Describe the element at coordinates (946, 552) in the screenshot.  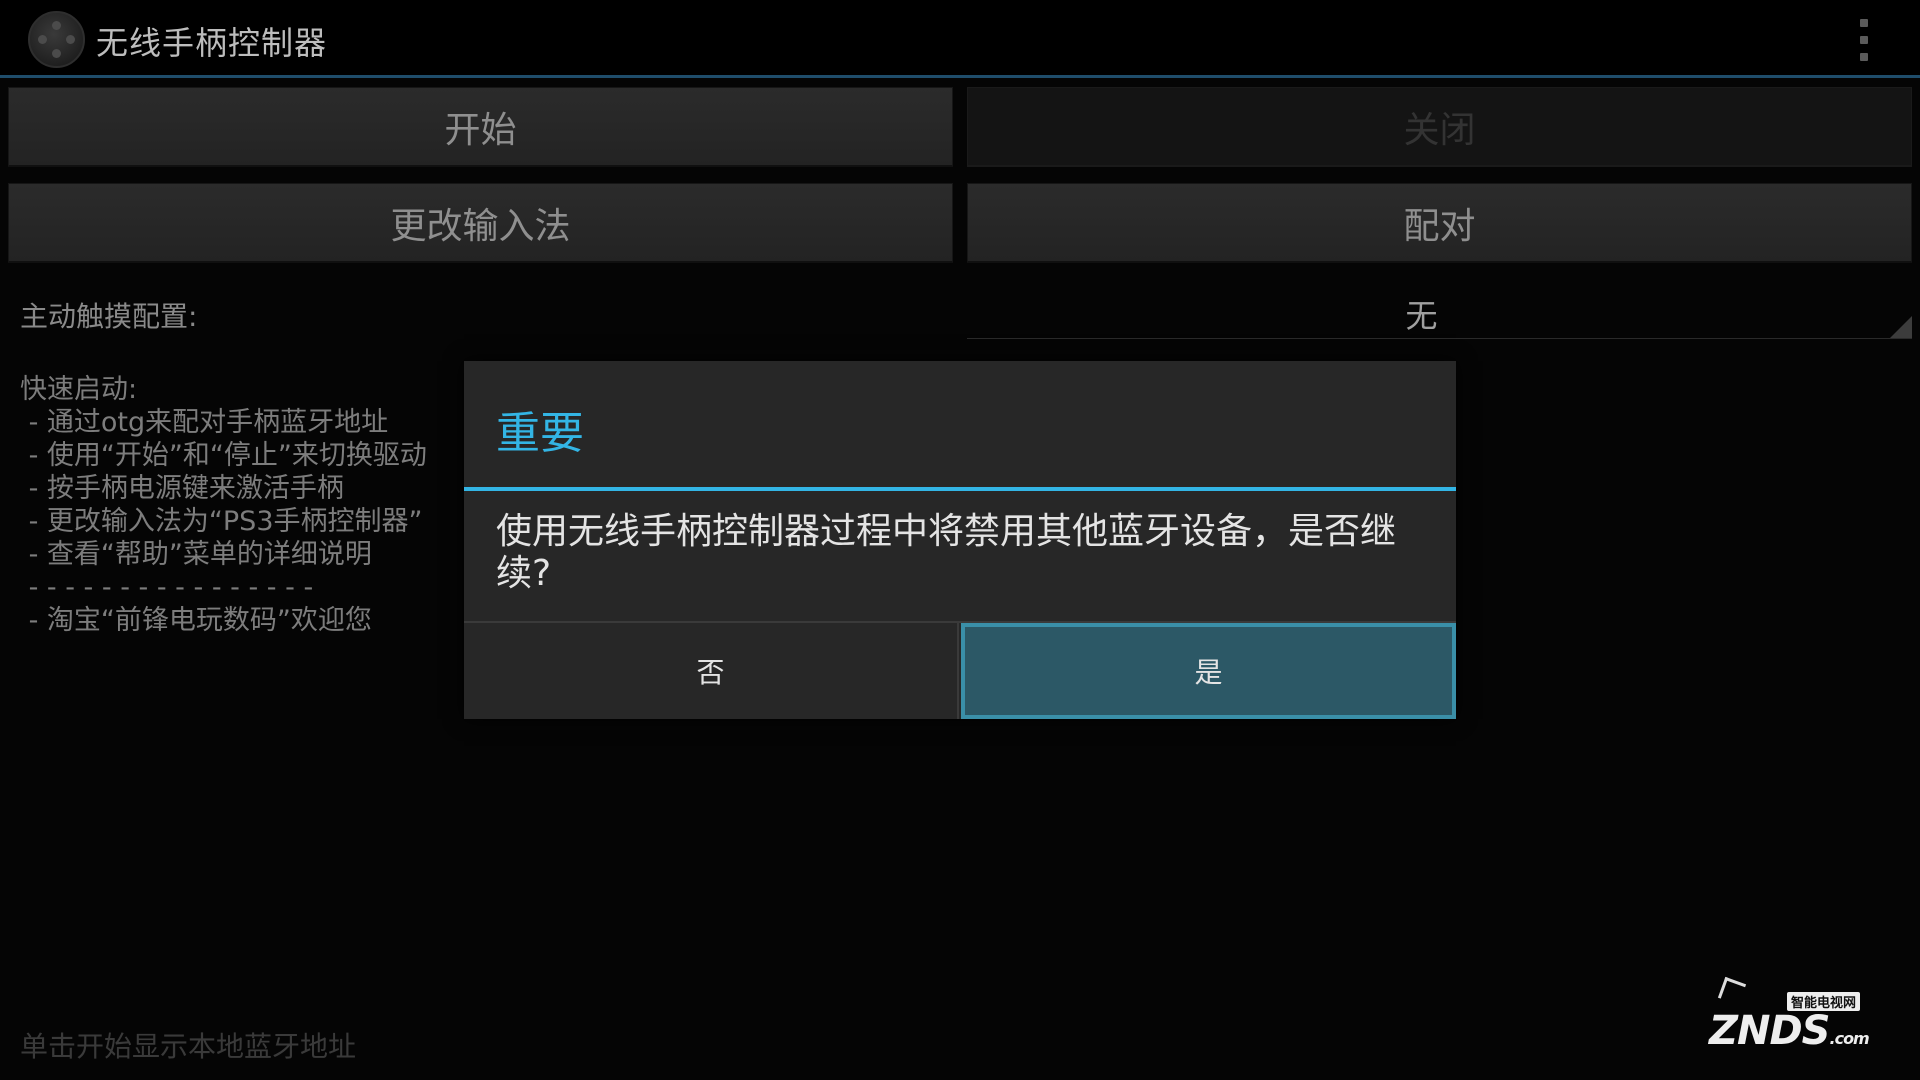
I see `dialog-message: 使用无线手柄控制器过程中将禁用其他蓝牙设备，是否继续?` at that location.